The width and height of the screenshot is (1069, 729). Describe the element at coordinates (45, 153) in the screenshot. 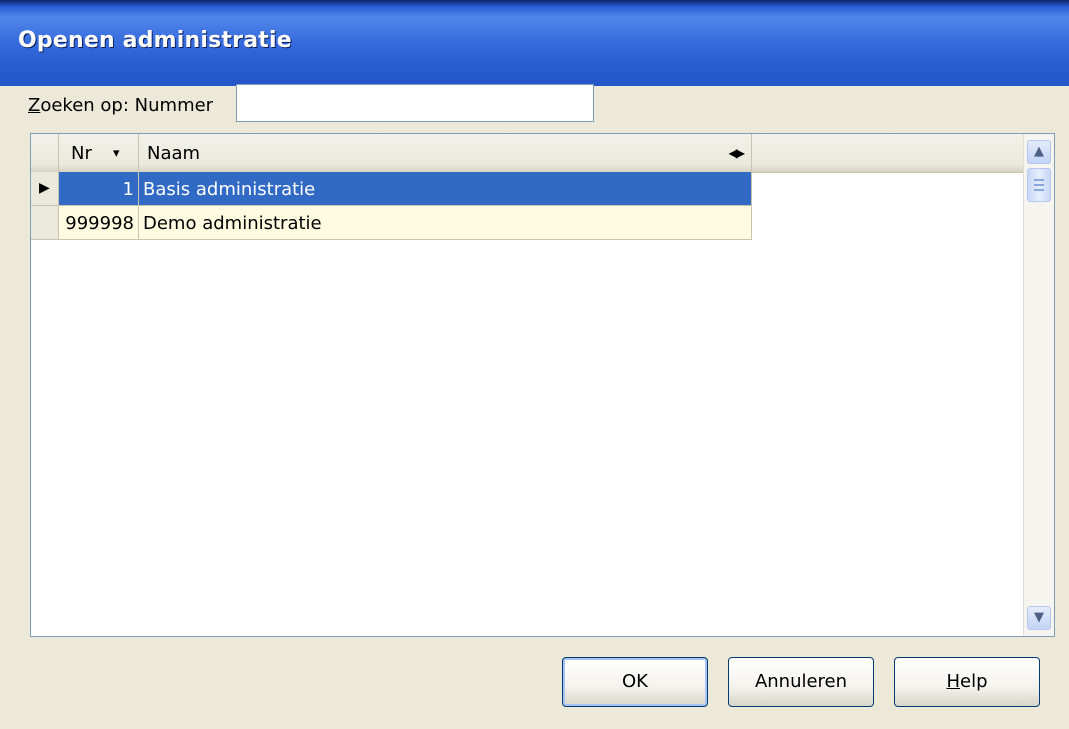

I see `header-indicator-cell` at that location.